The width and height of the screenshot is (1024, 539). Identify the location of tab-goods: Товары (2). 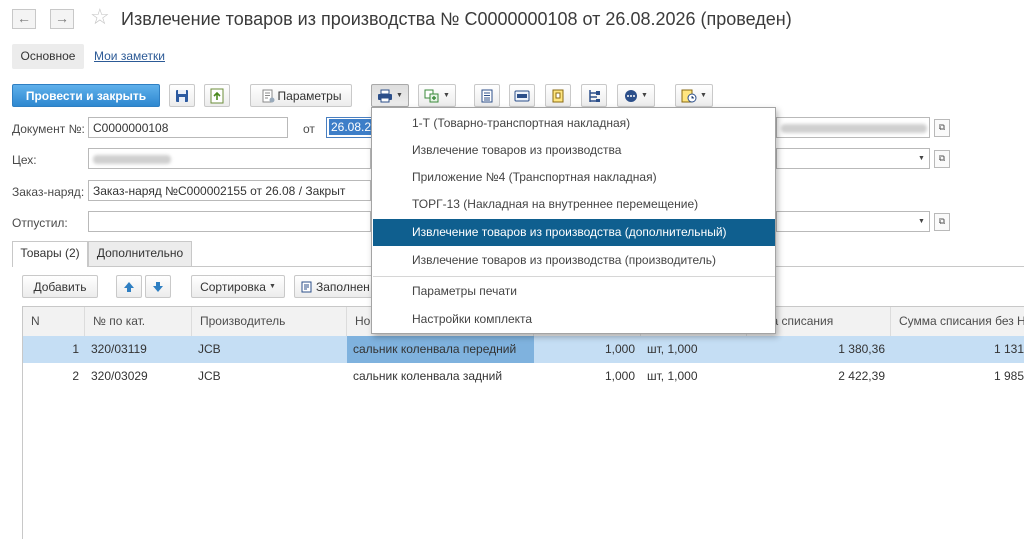
(50, 254).